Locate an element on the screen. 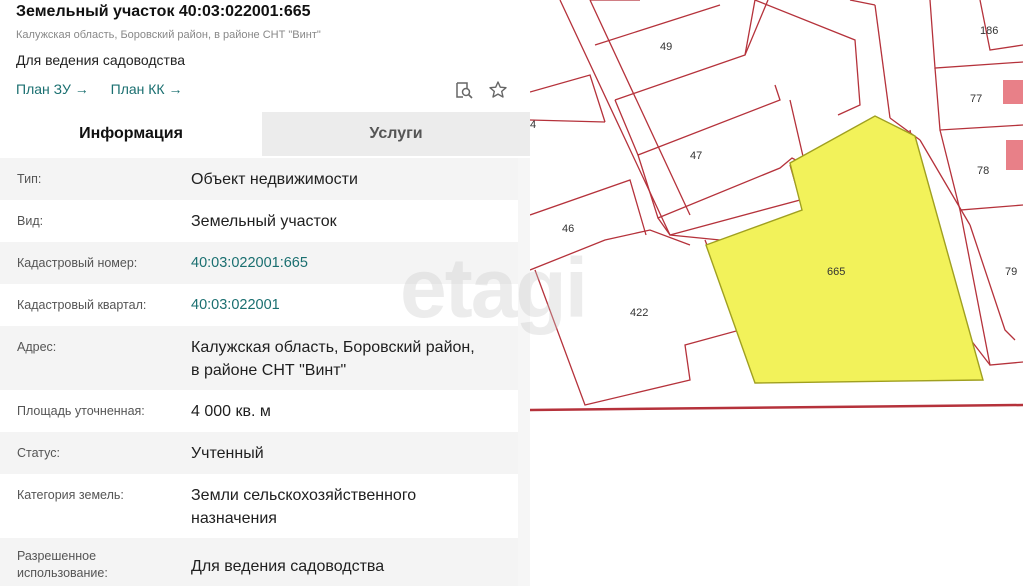  land-category-line-1: Земли сельскохозяйственного is located at coordinates (304, 495).